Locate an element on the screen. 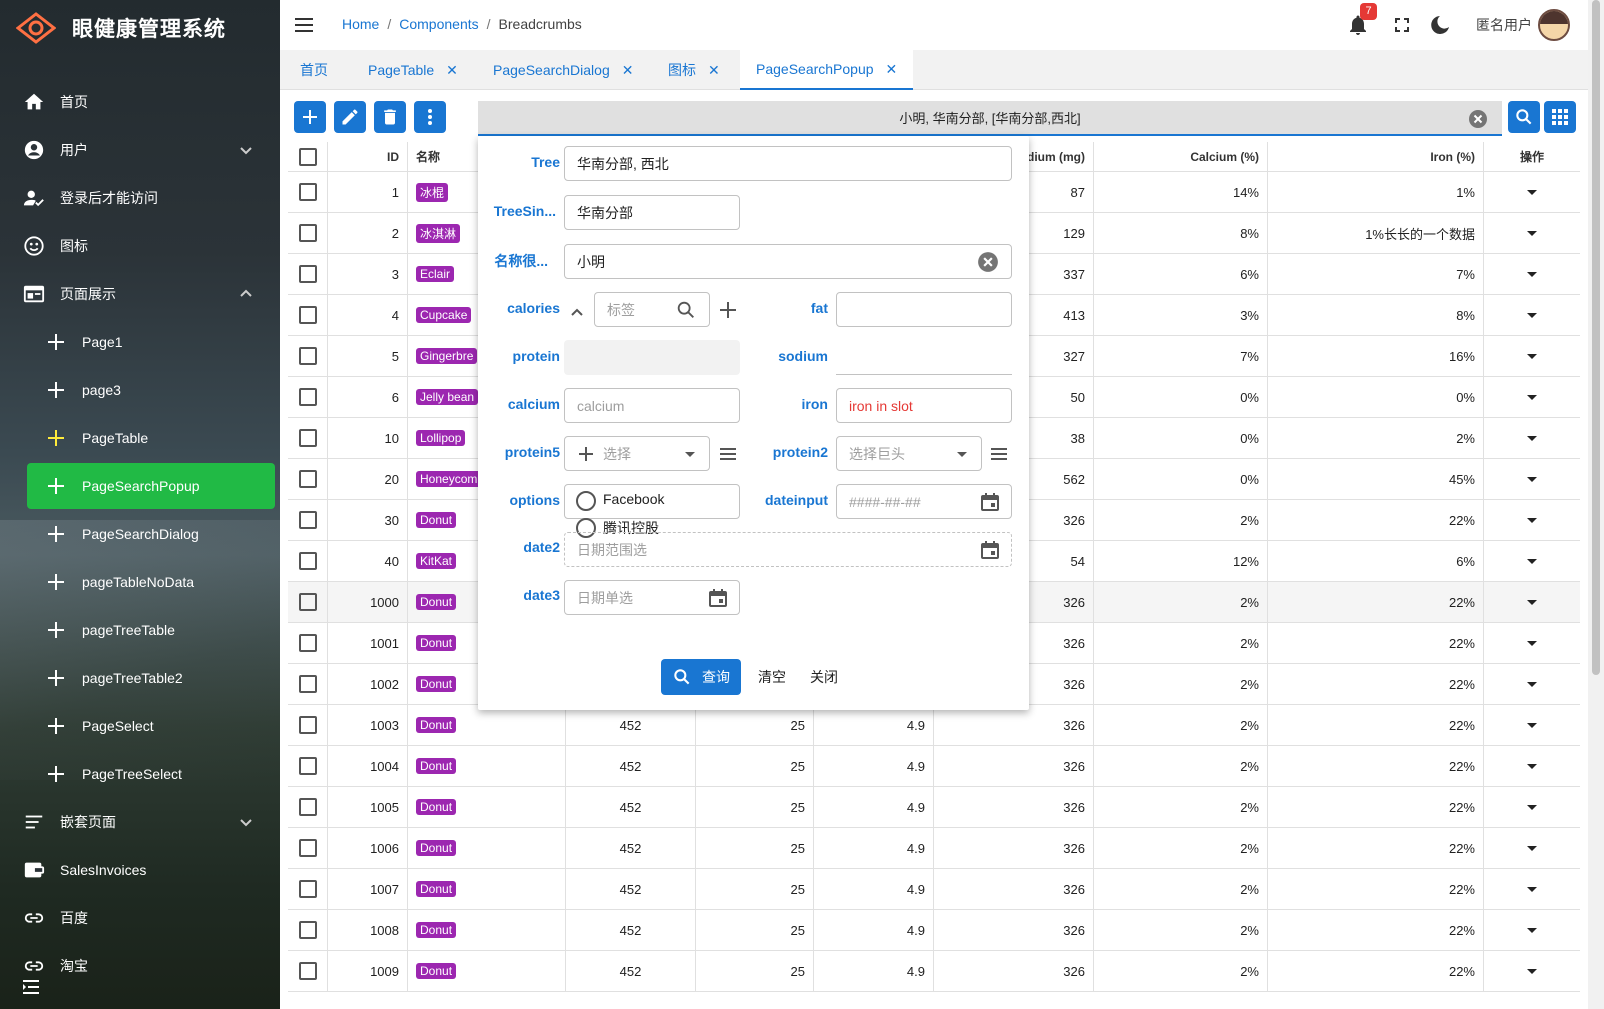 Image resolution: width=1604 pixels, height=1009 pixels. tab-home: 首页 is located at coordinates (314, 70).